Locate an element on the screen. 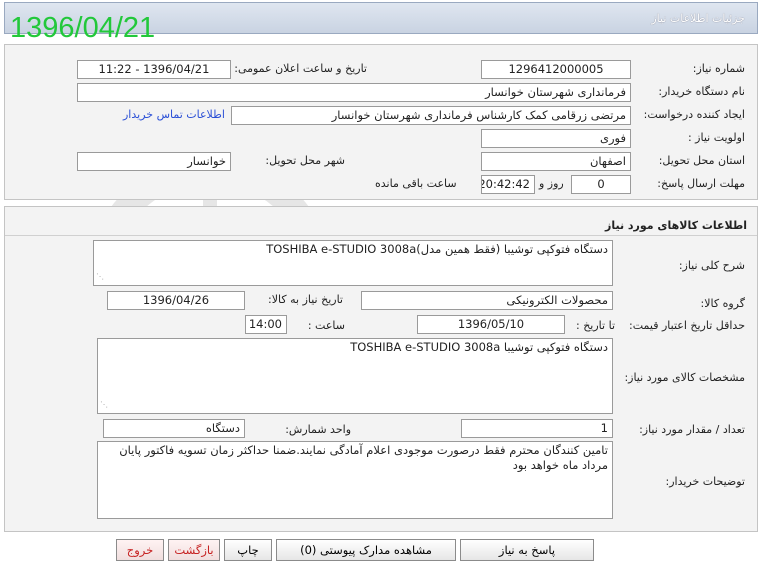 The width and height of the screenshot is (760, 567). until-date-field: 1396/05/10 is located at coordinates (491, 324).